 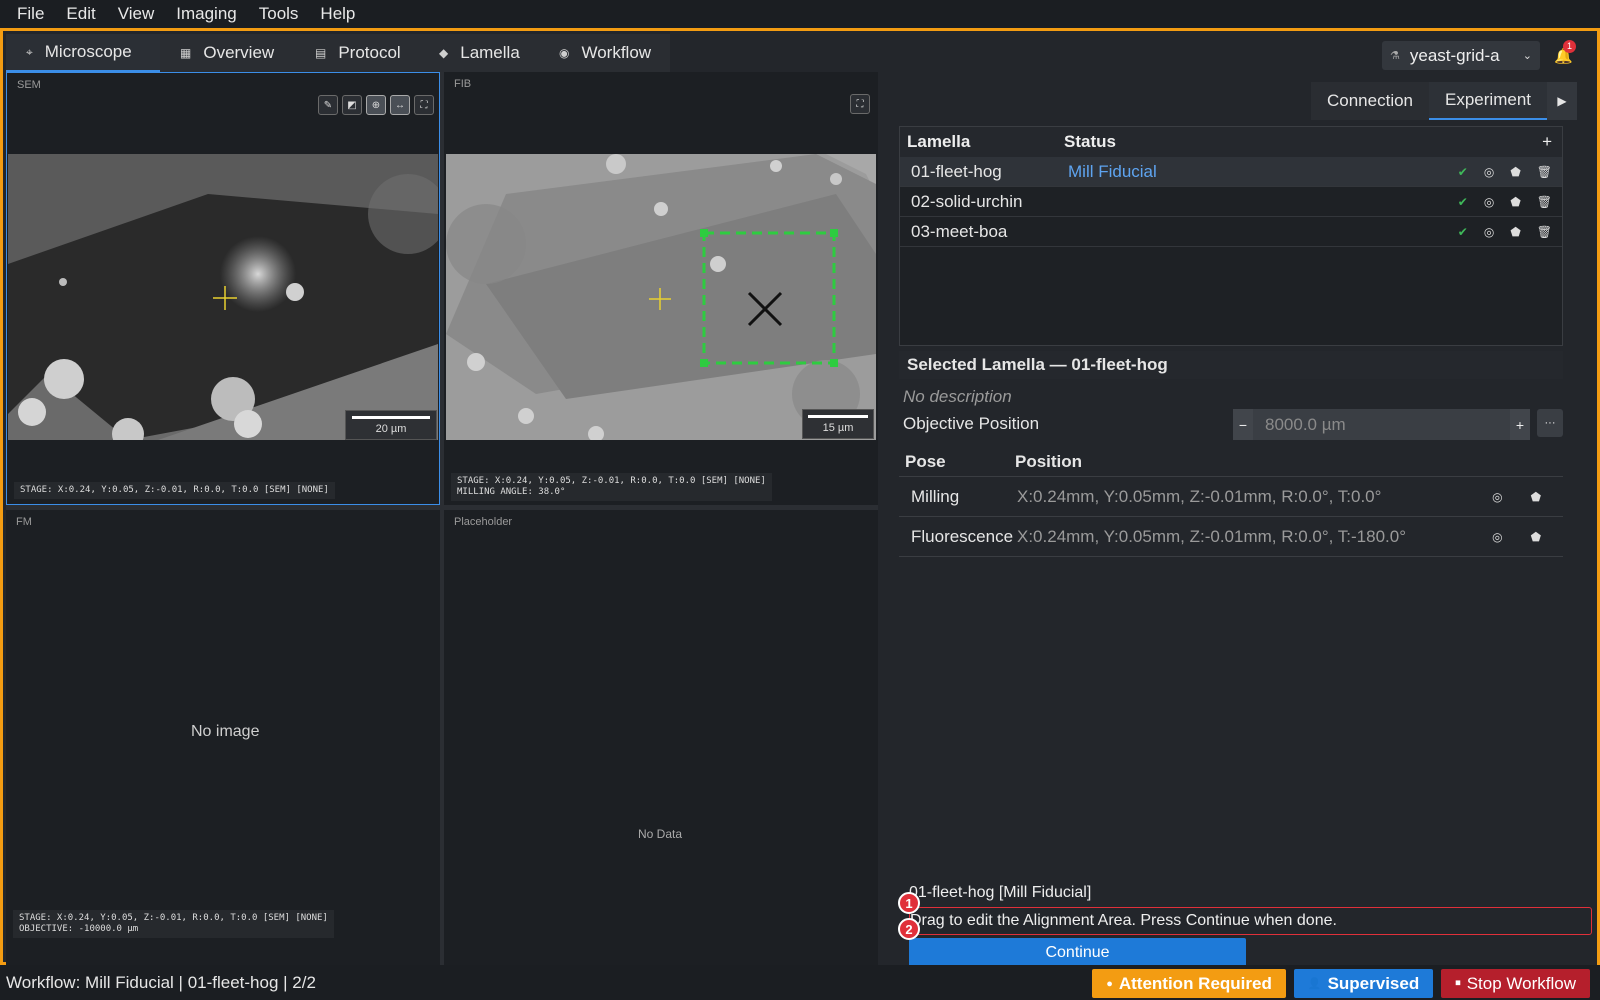 I want to click on decrement-button: −, so click(x=1243, y=424).